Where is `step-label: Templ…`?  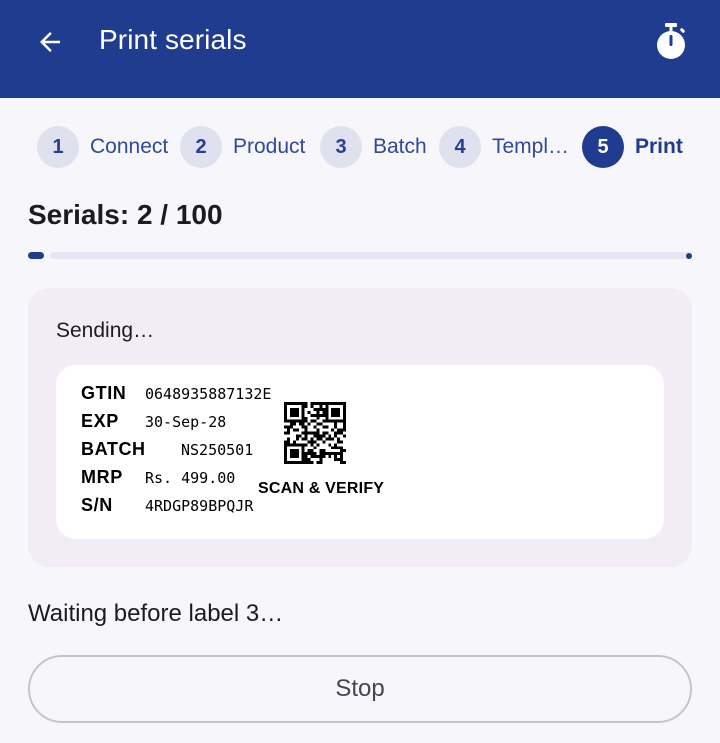 step-label: Templ… is located at coordinates (531, 146).